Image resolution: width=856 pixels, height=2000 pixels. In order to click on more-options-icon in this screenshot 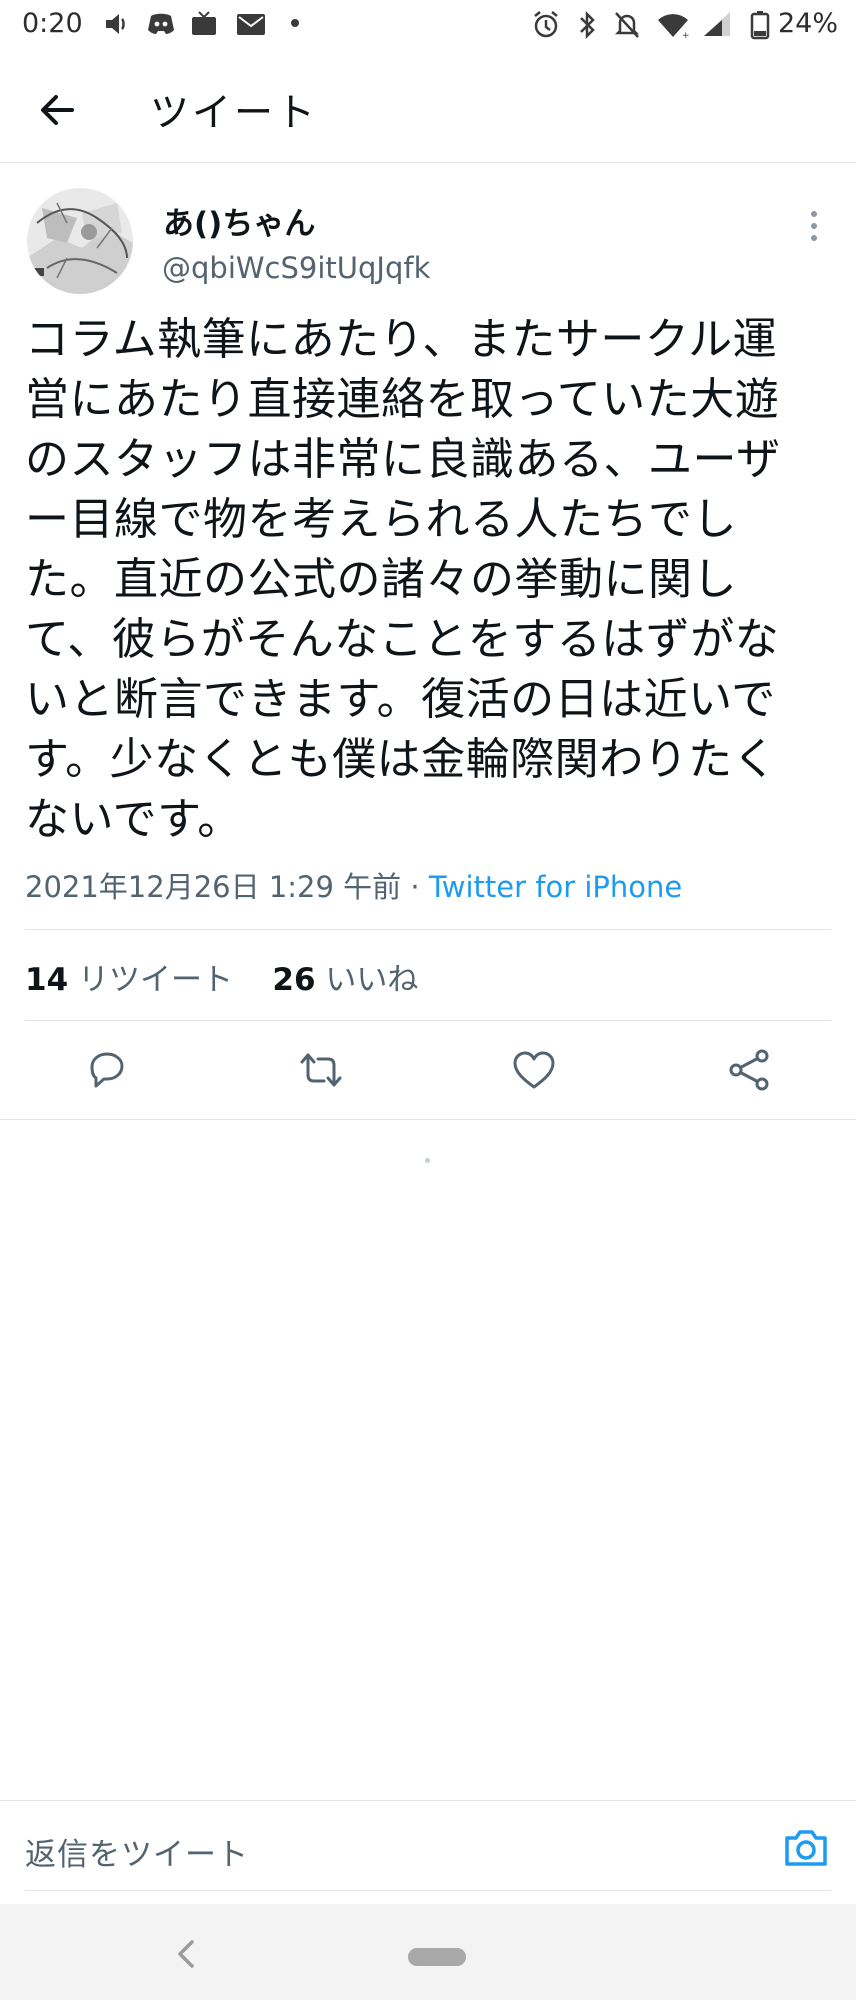, I will do `click(814, 226)`.